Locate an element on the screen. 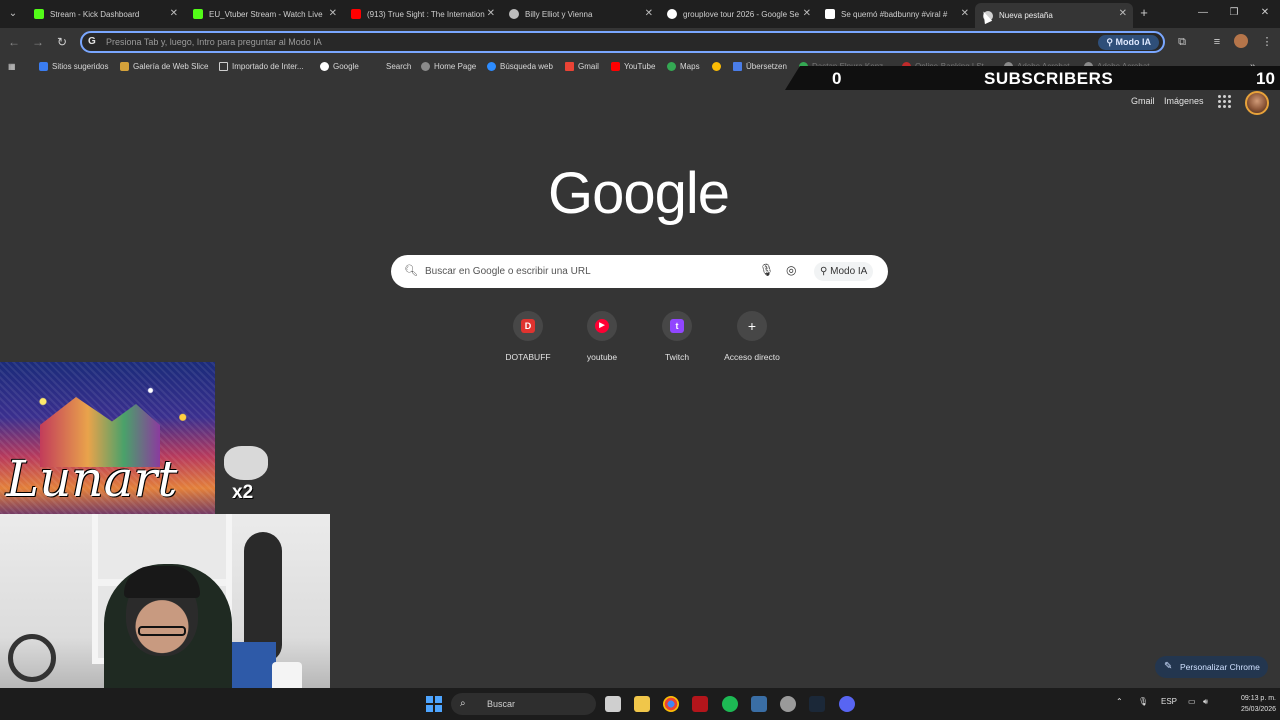  subscriber-count-left: 0 is located at coordinates (837, 78).